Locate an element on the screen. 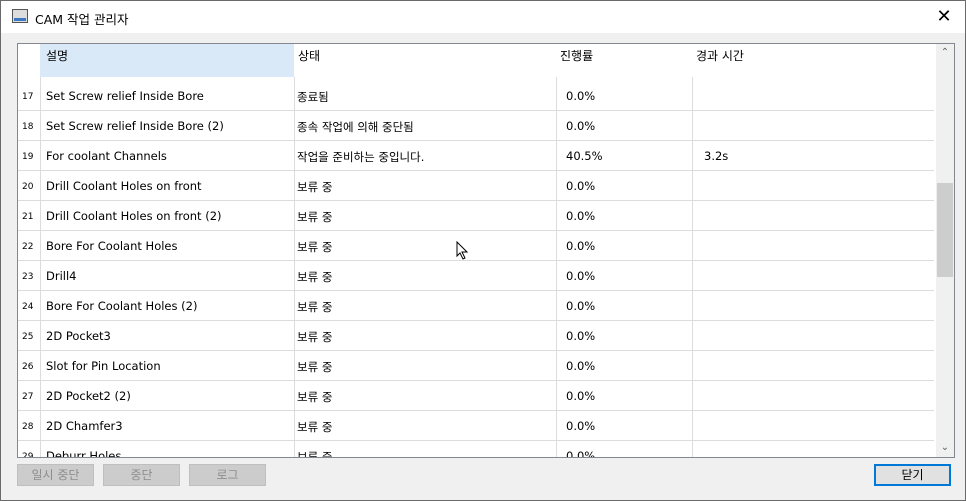 The width and height of the screenshot is (966, 501). row-number: 24 is located at coordinates (28, 307).